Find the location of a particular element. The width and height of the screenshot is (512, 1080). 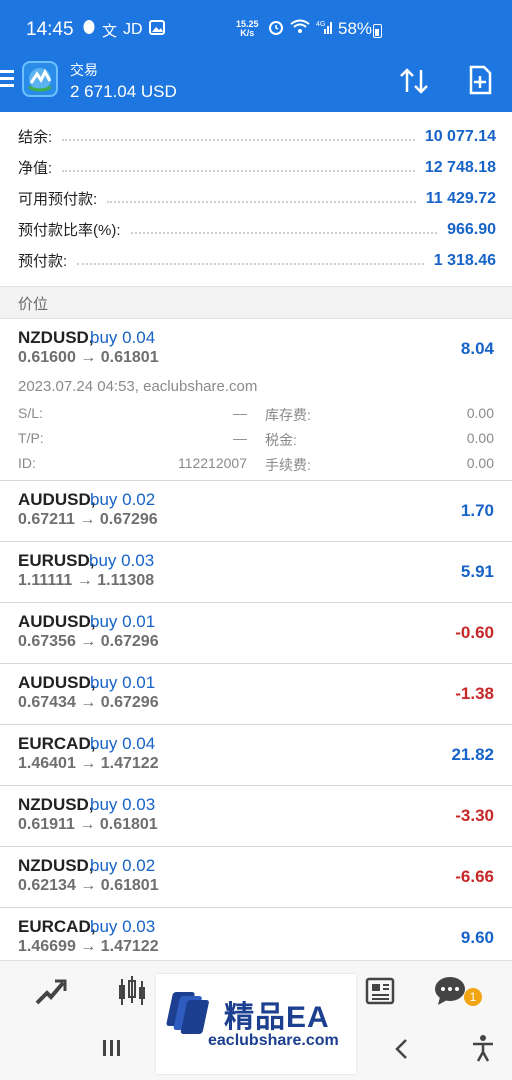

status-time: 14:45 is located at coordinates (50, 29).